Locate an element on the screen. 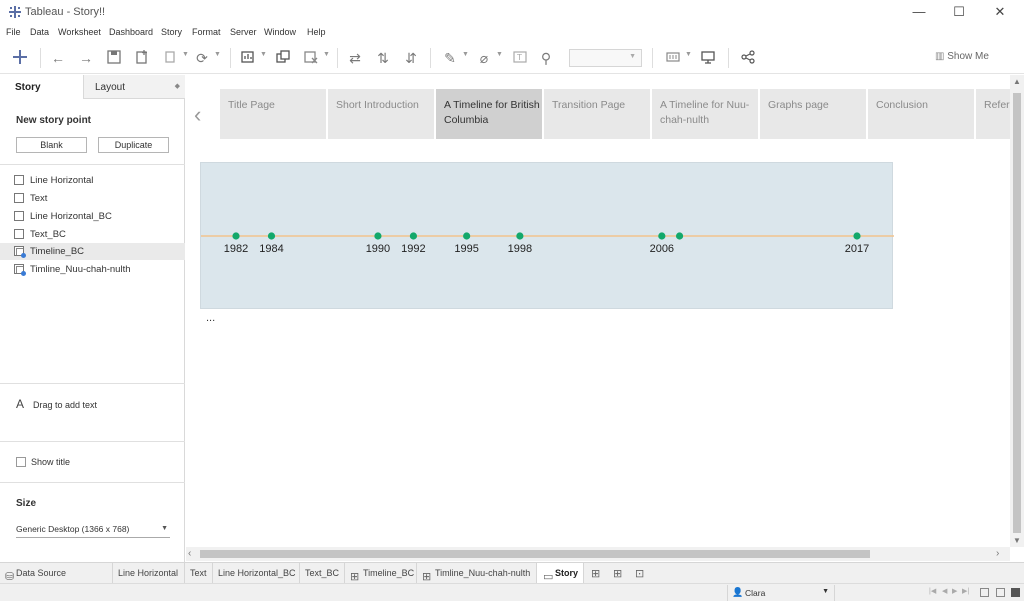 This screenshot has width=1024, height=601. story-point: Title Page is located at coordinates (273, 114).